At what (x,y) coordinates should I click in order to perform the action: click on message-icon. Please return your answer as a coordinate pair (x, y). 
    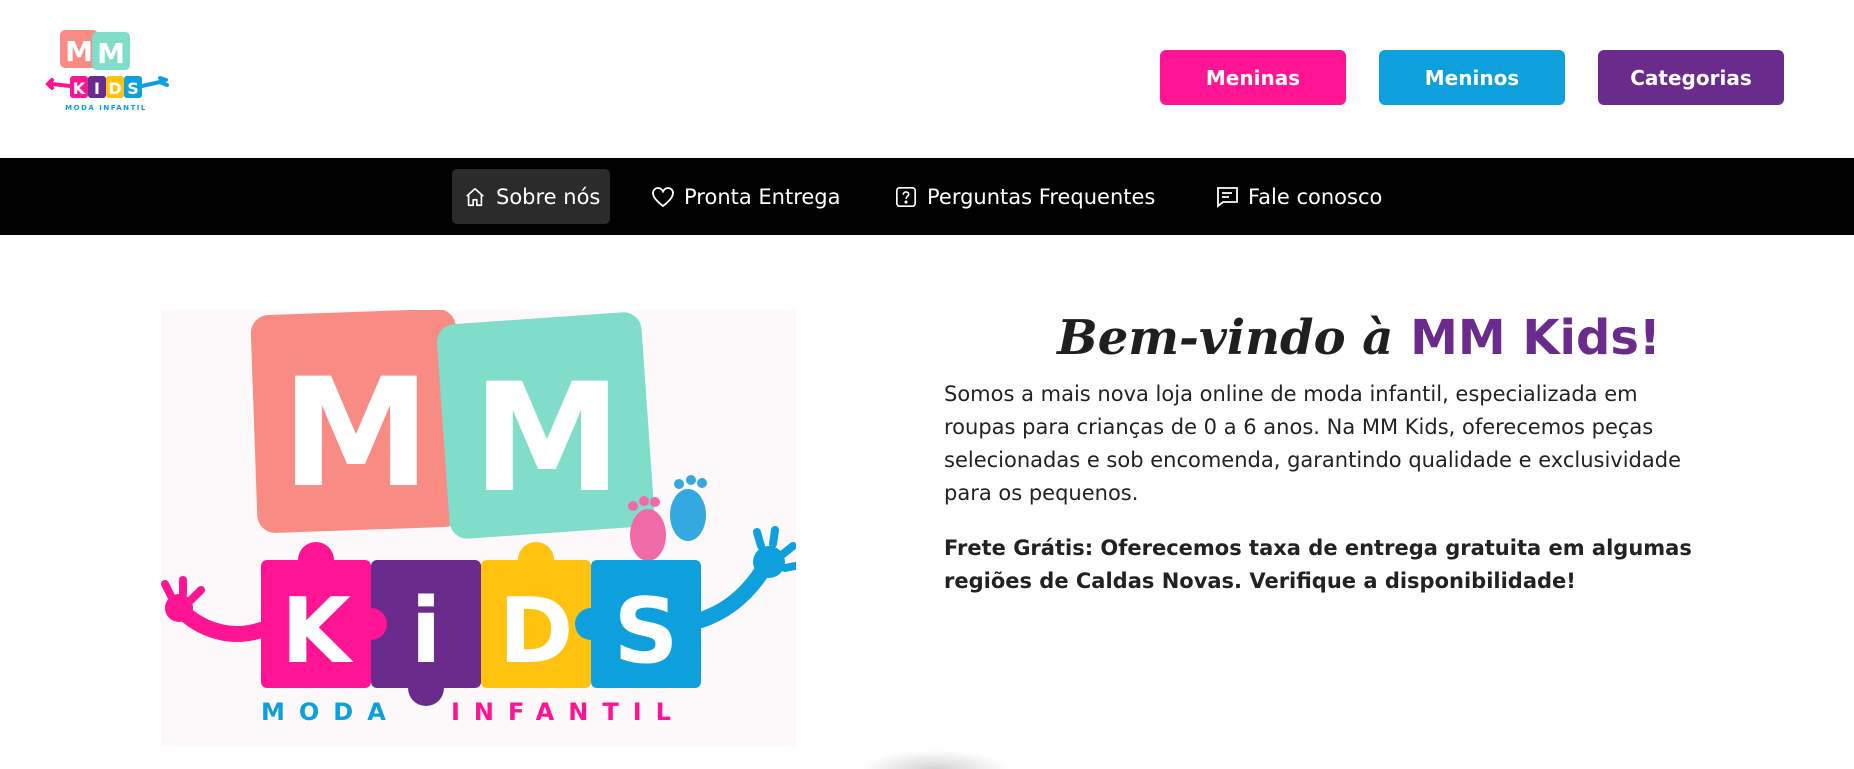
    Looking at the image, I should click on (1227, 197).